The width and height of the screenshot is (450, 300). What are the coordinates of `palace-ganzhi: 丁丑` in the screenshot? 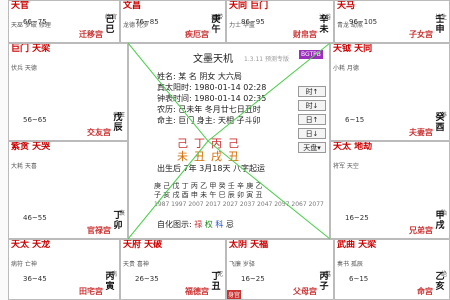 It's located at (216, 282).